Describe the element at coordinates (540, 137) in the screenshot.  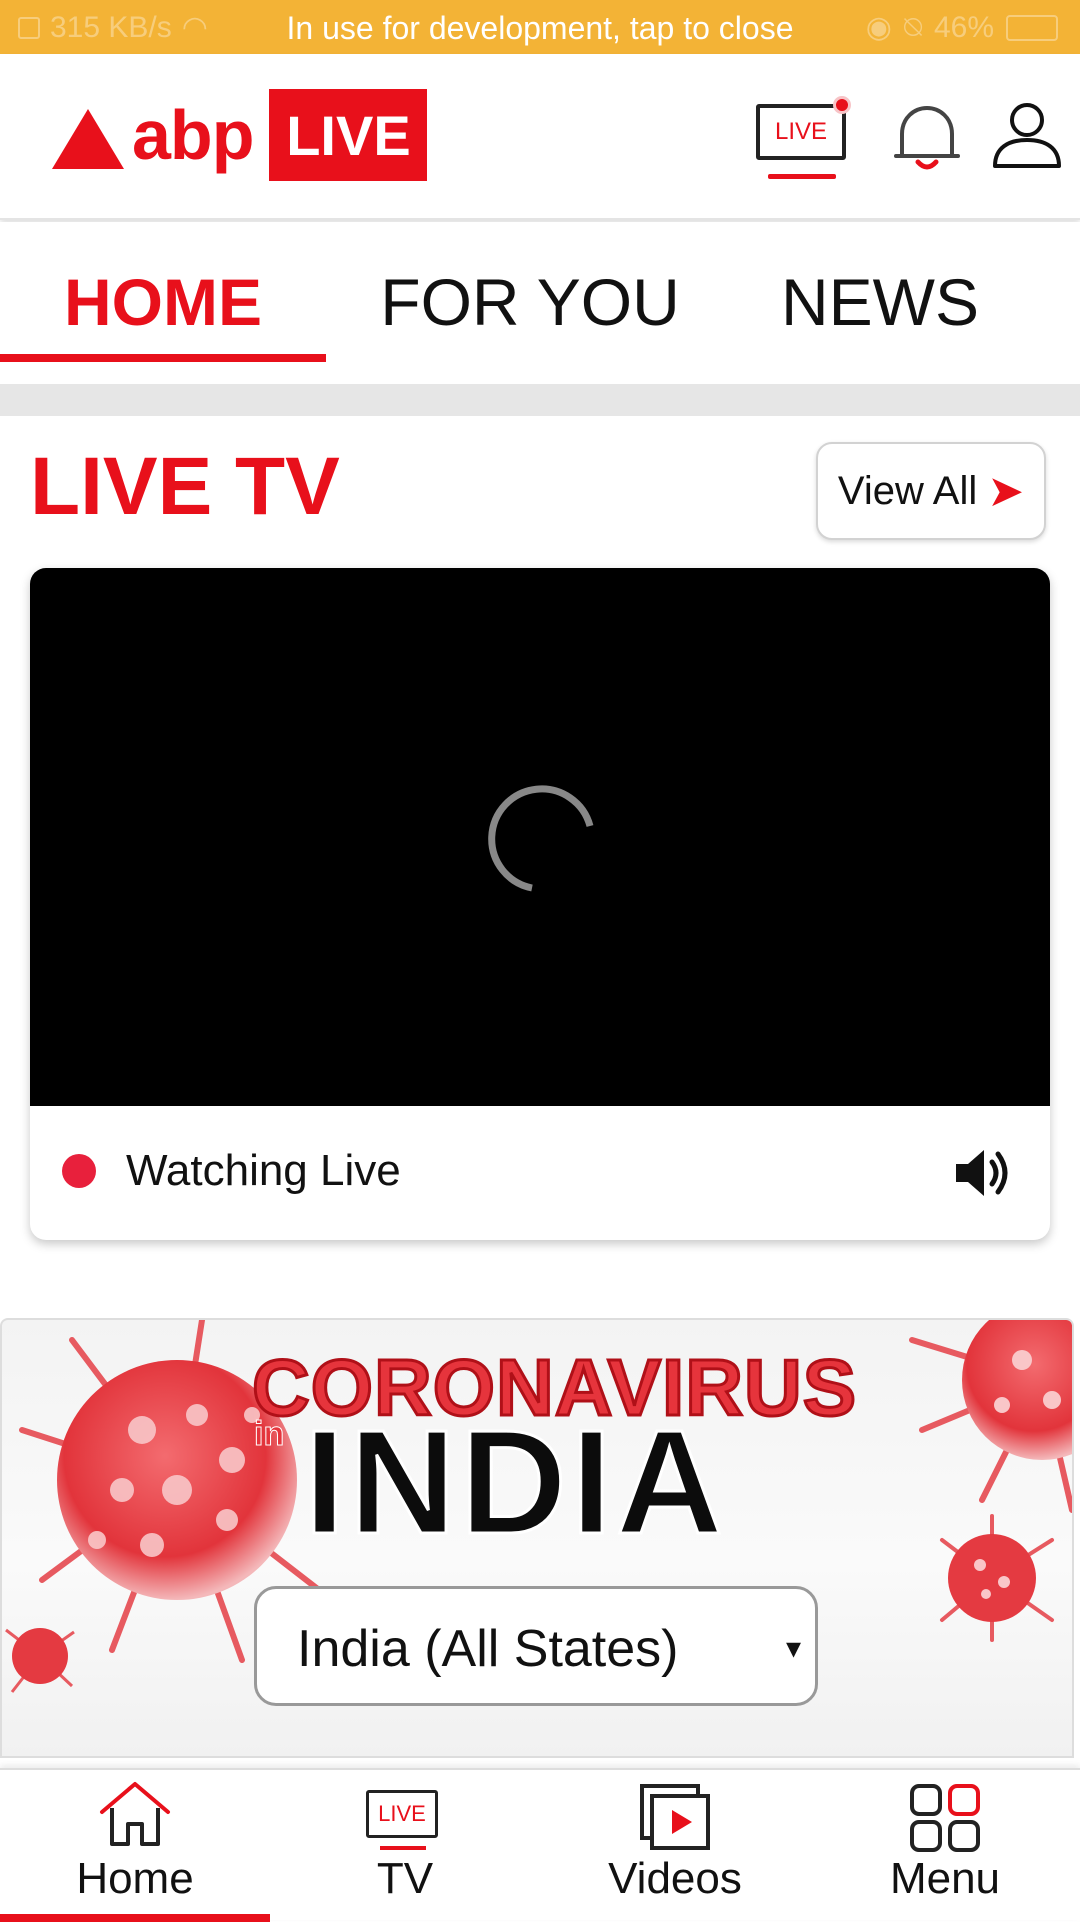
I see `app-header: abp LIVE LIVE` at that location.